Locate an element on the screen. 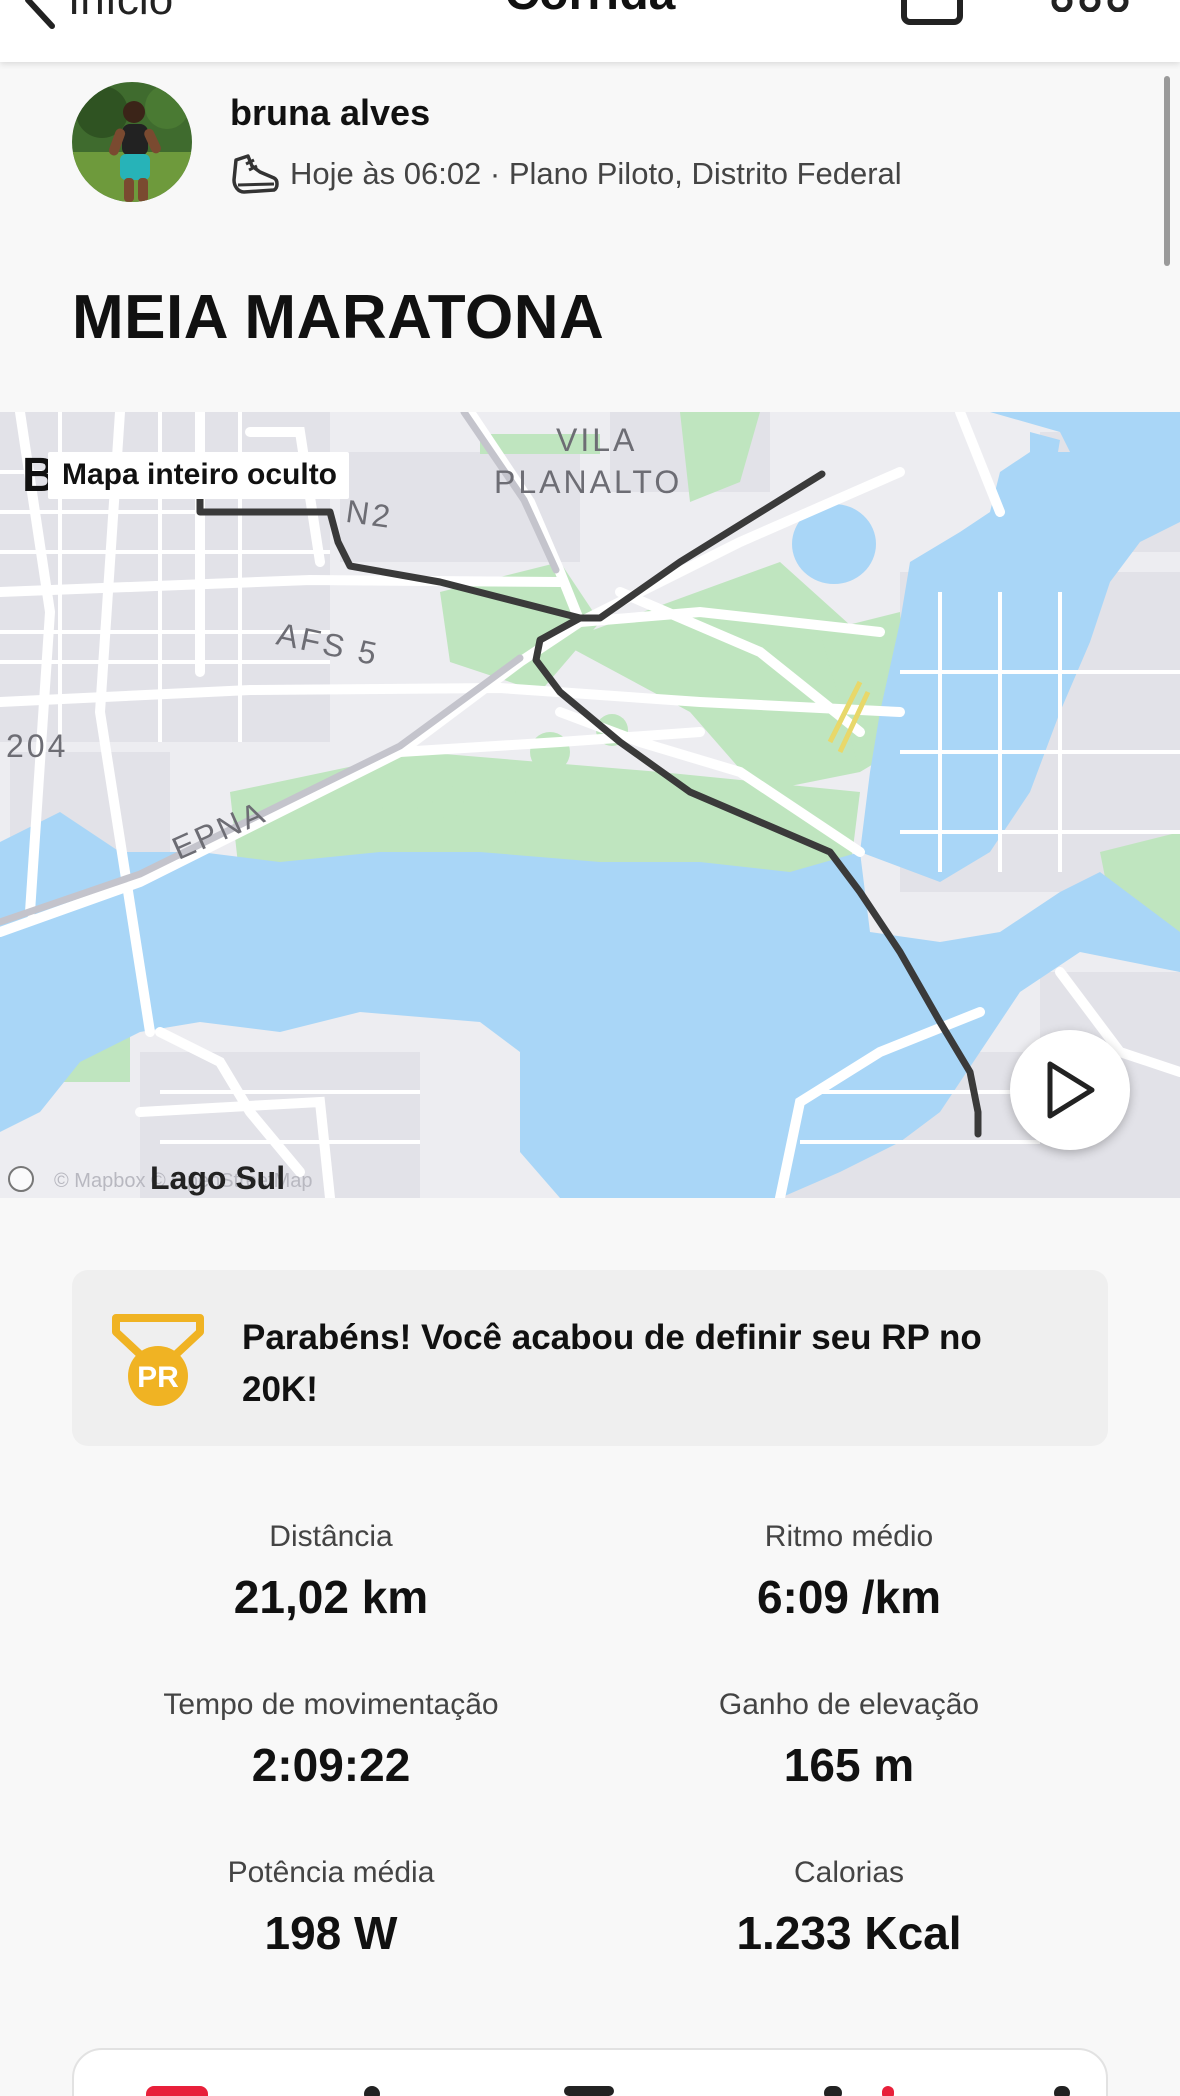 Image resolution: width=1180 pixels, height=2096 pixels. top-navigation-bar: Início Corrida is located at coordinates (590, 31).